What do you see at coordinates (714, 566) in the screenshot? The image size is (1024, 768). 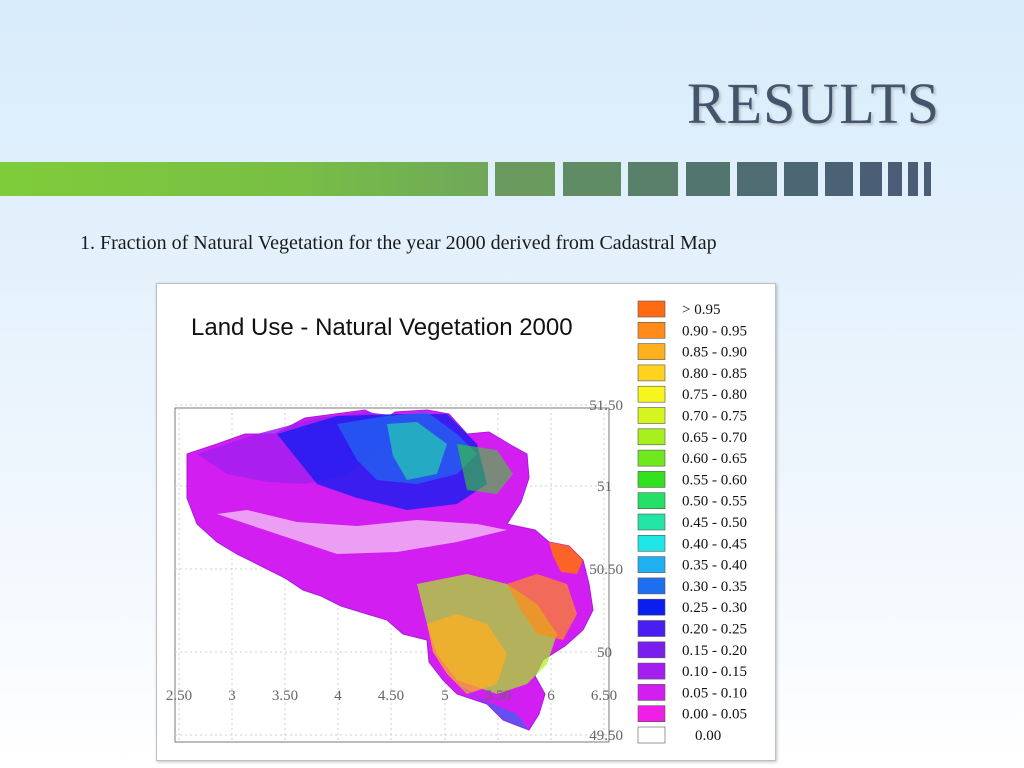 I see `legend-label: 0.35 - 0.40` at bounding box center [714, 566].